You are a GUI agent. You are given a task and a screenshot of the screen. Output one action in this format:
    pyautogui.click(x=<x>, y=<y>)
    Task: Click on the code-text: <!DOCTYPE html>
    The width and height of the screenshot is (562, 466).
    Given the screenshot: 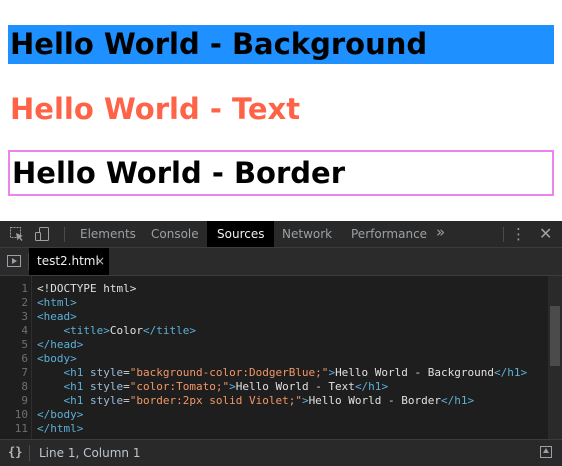 What is the action you would take?
    pyautogui.click(x=87, y=288)
    